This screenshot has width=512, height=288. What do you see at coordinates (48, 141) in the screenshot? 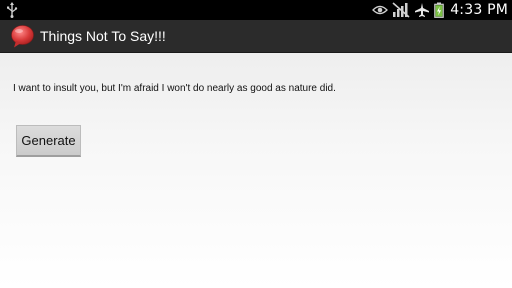
I see `generate-button: Generate` at bounding box center [48, 141].